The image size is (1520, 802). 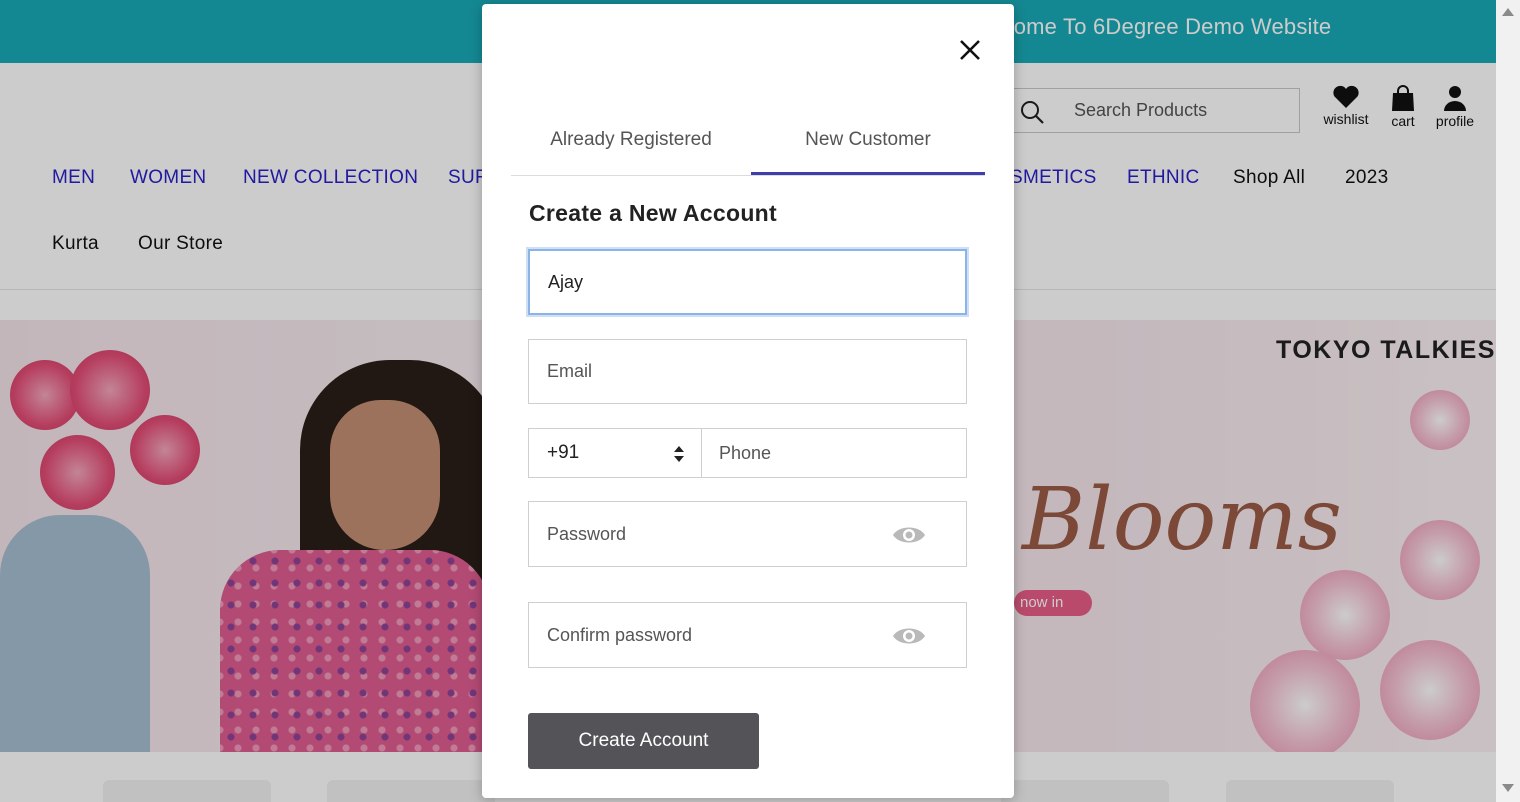 What do you see at coordinates (1508, 12) in the screenshot?
I see `scroll-up-arrow-icon` at bounding box center [1508, 12].